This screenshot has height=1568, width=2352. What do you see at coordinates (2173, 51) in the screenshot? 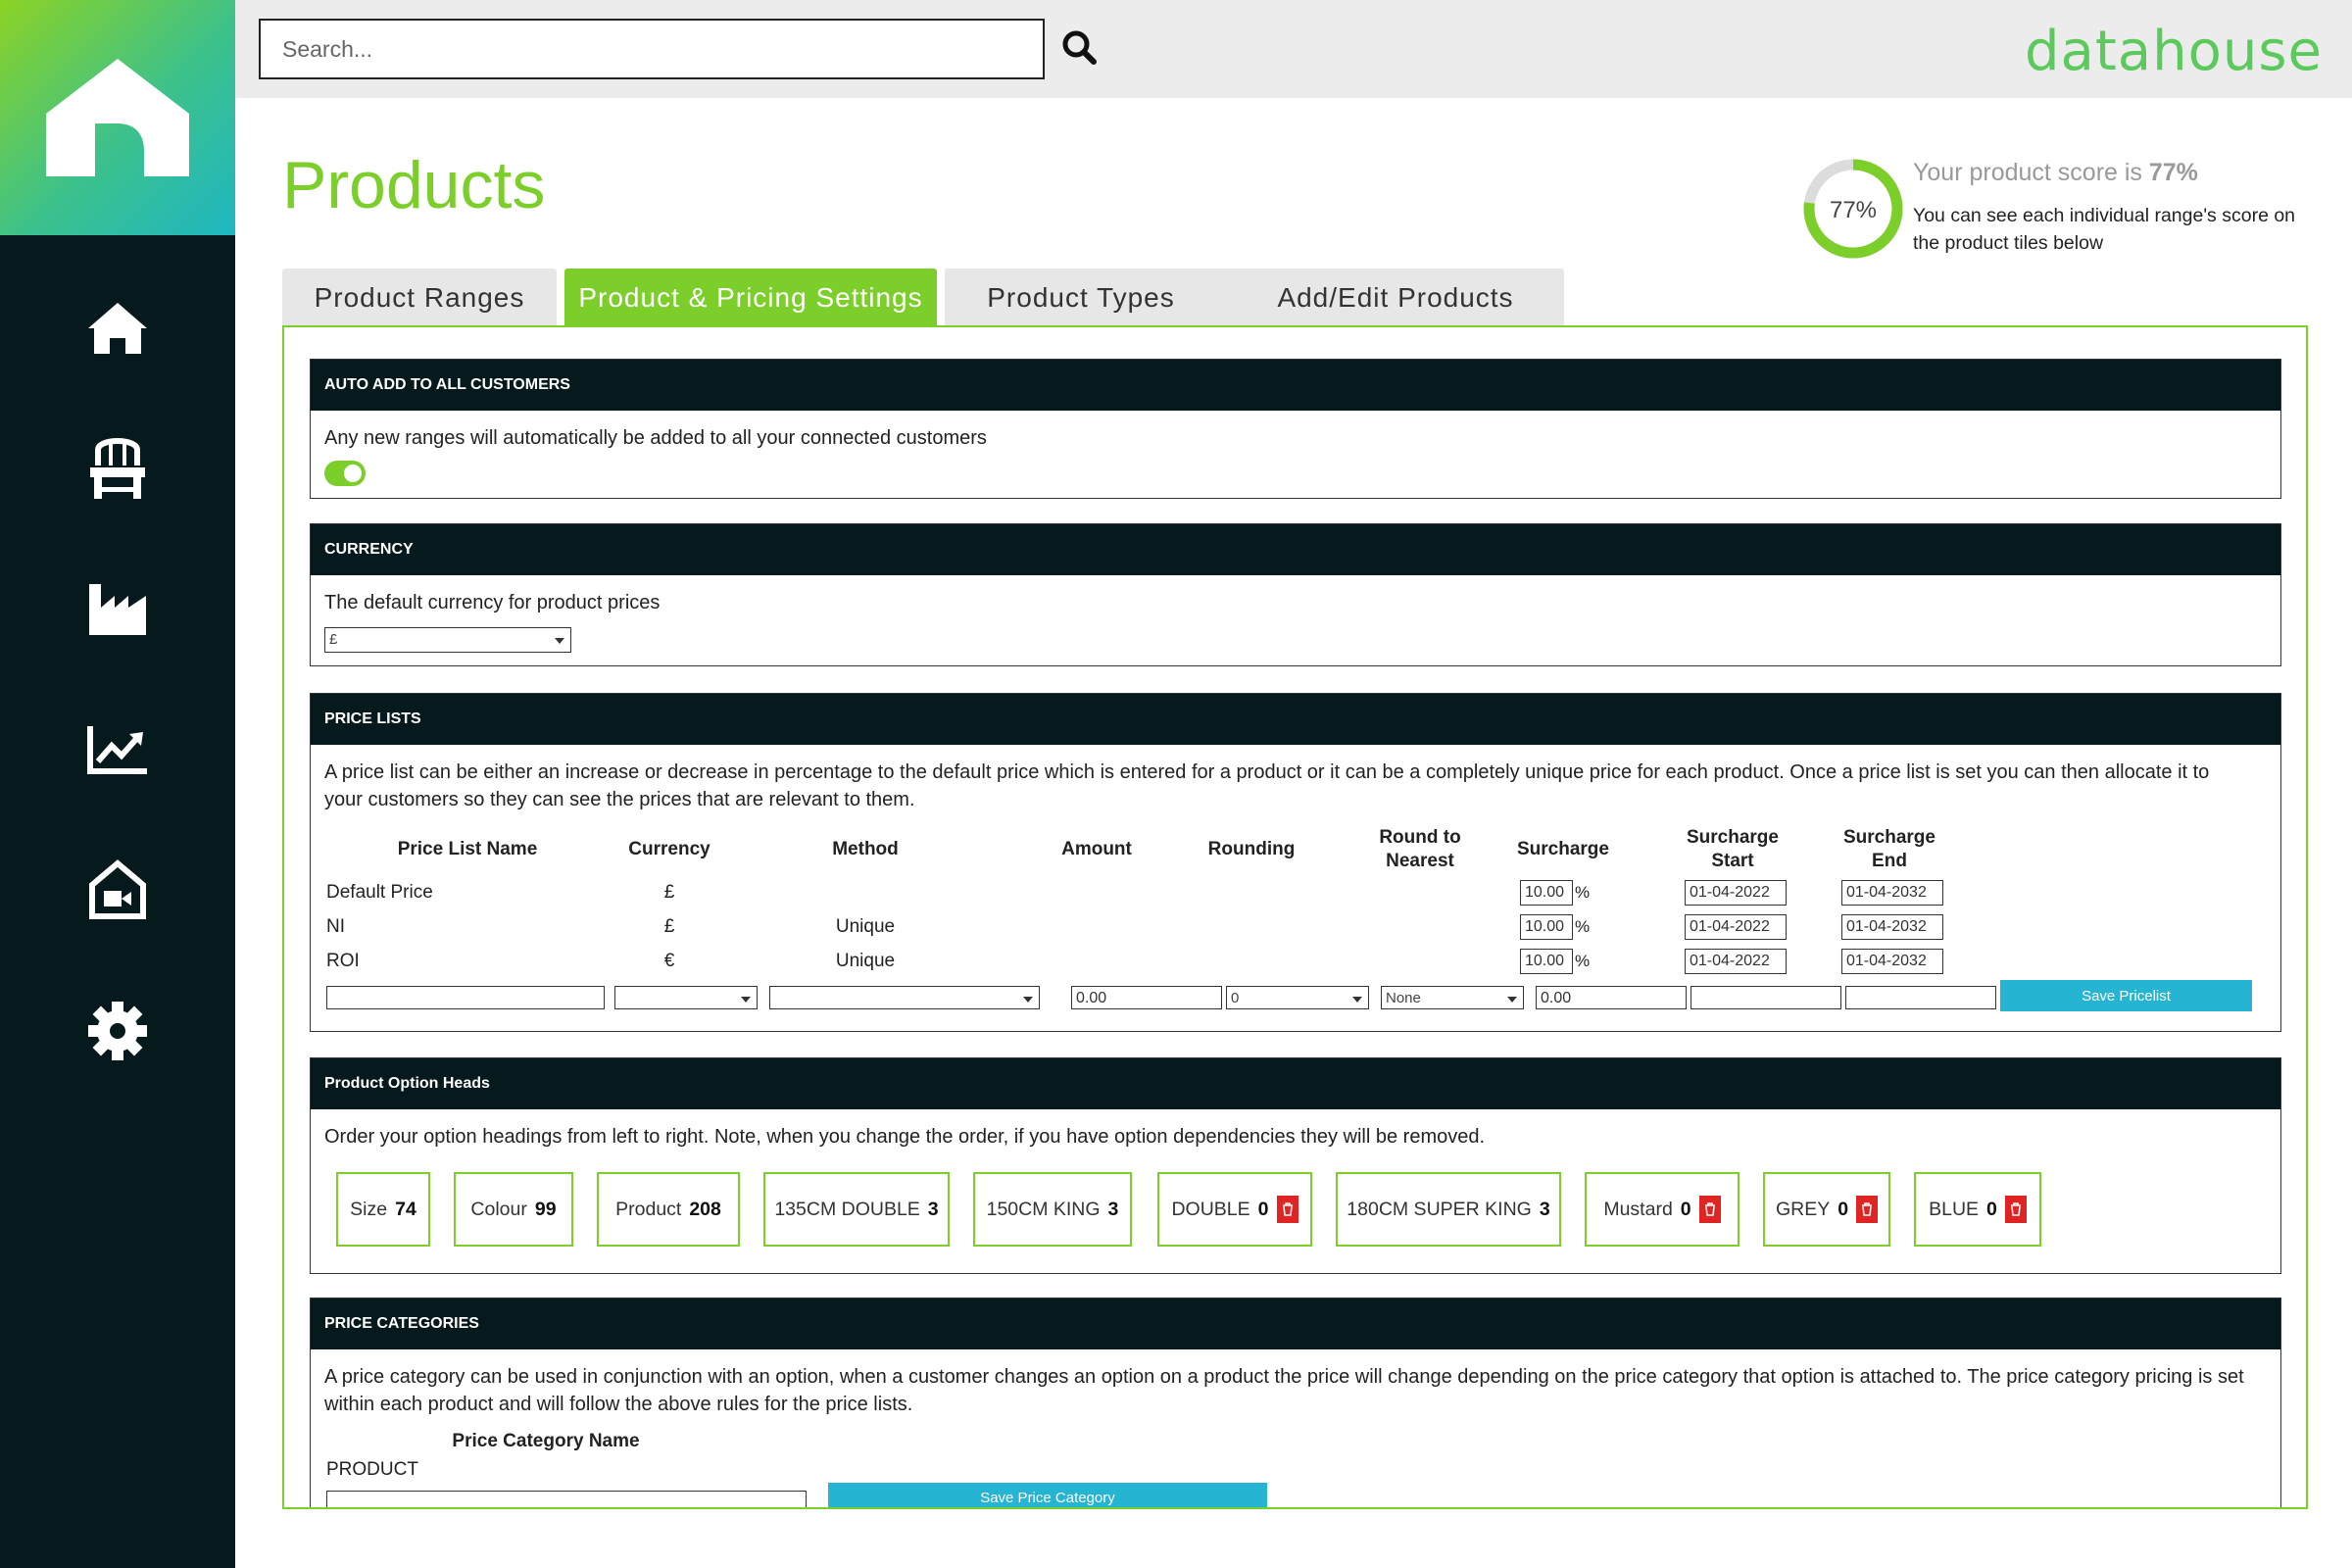
I see `brand-logo: datahouse` at bounding box center [2173, 51].